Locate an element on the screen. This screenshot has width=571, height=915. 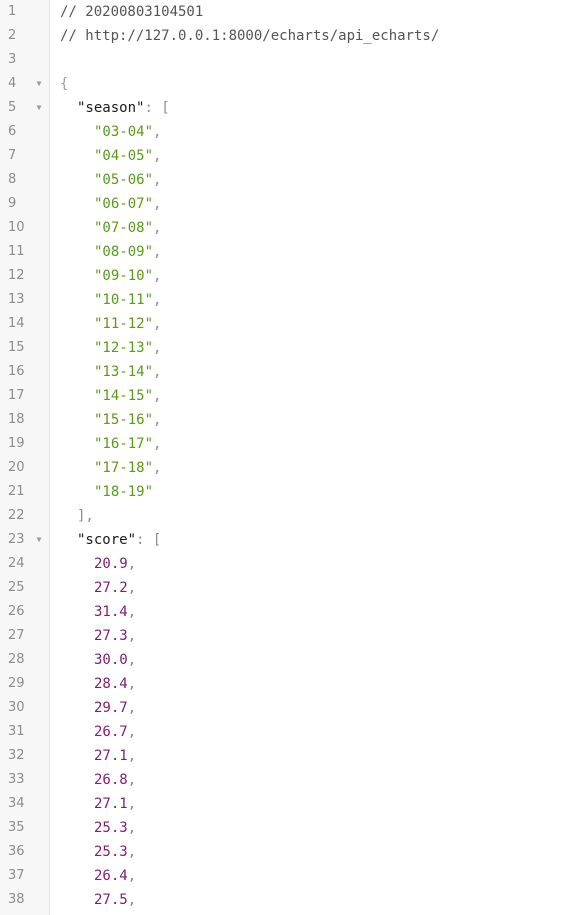
code-content: 31.4, is located at coordinates (115, 612).